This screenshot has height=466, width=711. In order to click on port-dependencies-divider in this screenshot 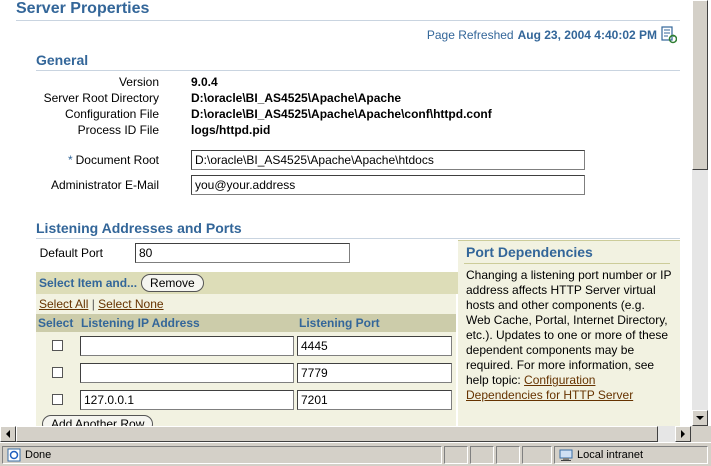, I will do `click(567, 263)`.